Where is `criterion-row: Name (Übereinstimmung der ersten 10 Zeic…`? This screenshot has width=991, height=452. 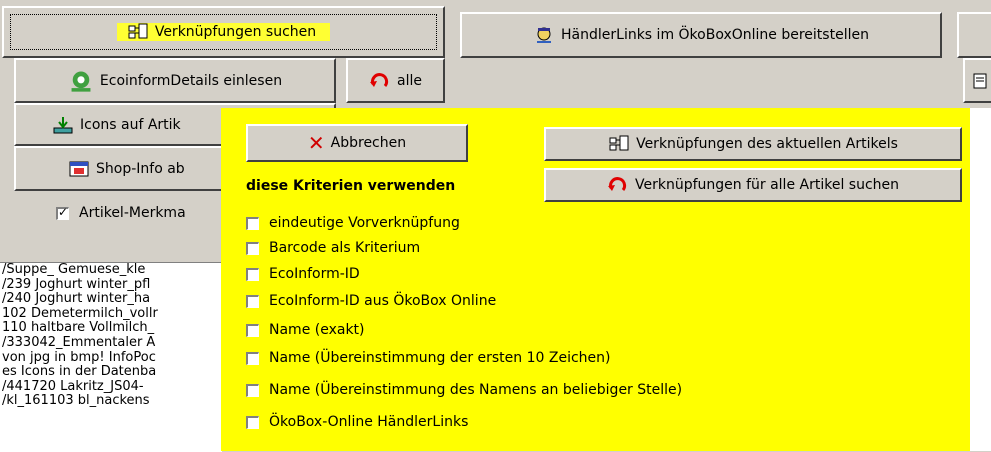 criterion-row: Name (Übereinstimmung der ersten 10 Zeic… is located at coordinates (428, 358).